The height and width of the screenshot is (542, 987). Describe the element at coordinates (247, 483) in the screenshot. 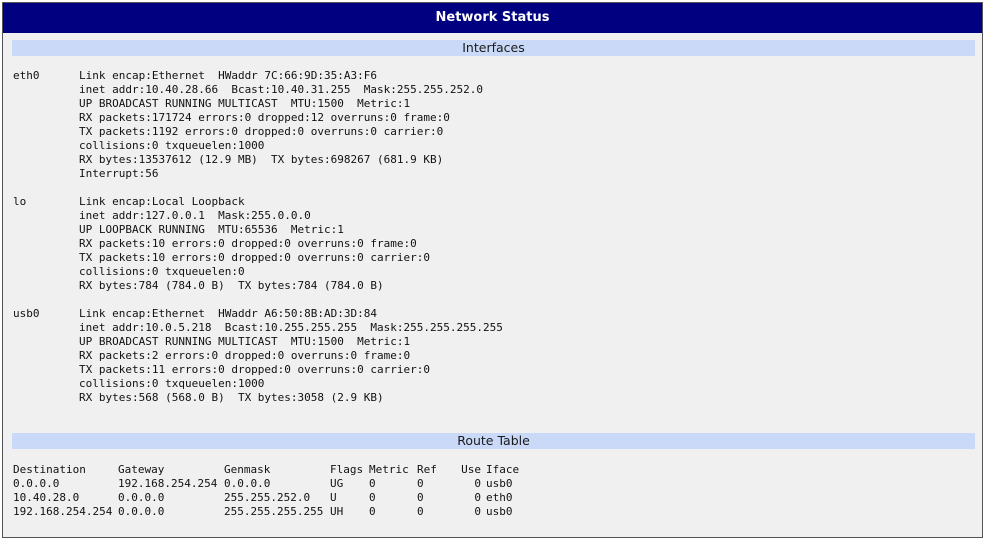

I see `cell-genmask: 0.0.0.0` at that location.